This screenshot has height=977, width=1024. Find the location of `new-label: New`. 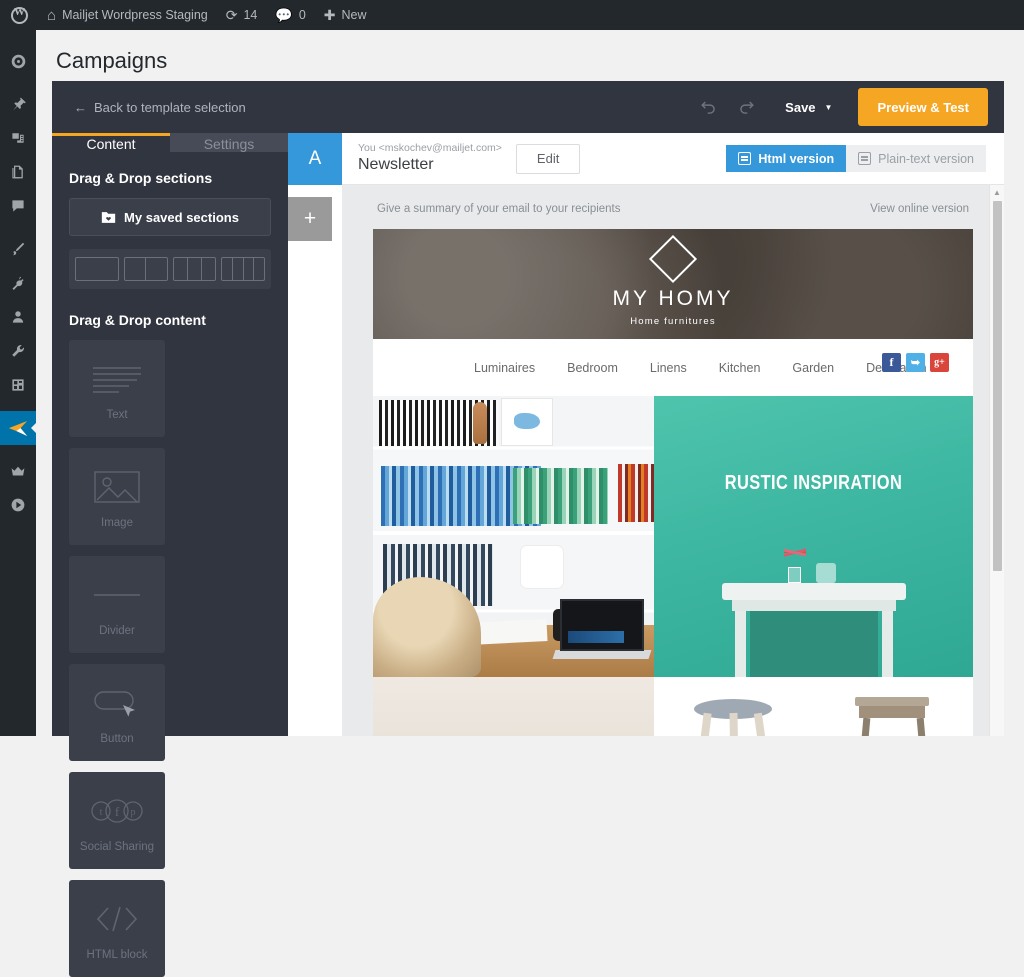

new-label: New is located at coordinates (354, 15).